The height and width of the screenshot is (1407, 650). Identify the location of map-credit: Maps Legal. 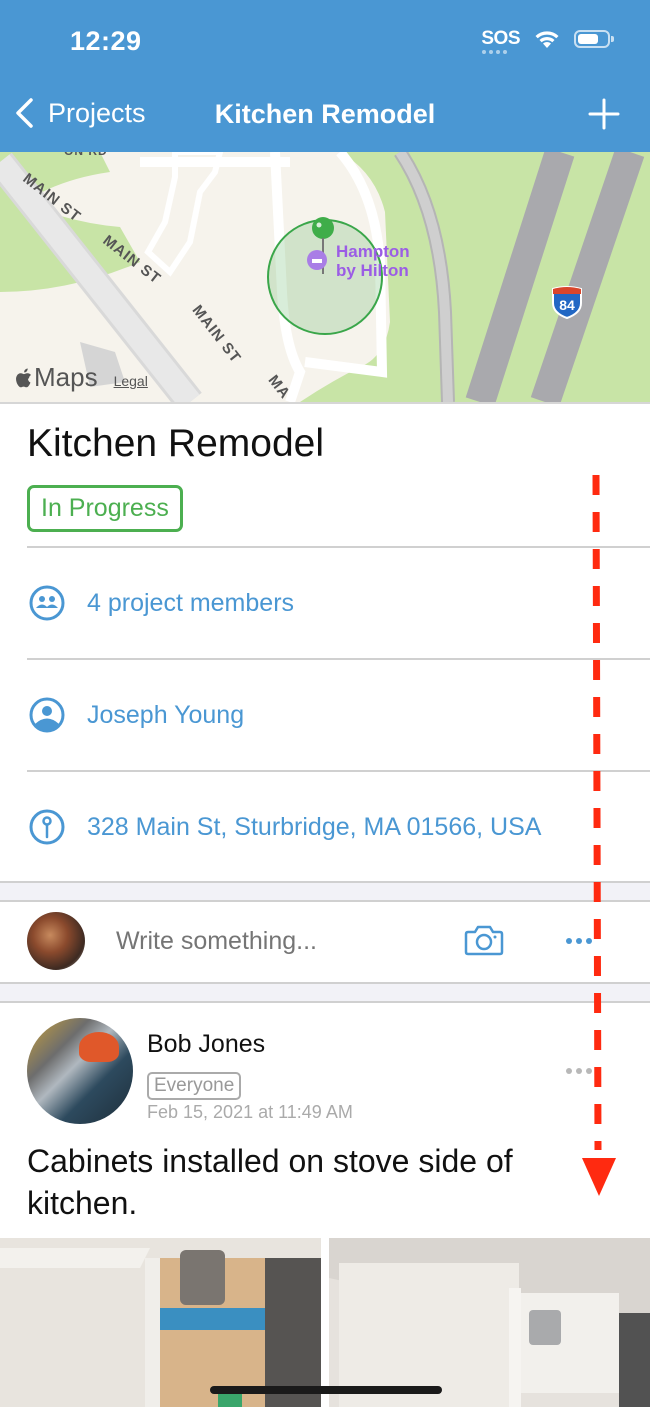
(82, 377).